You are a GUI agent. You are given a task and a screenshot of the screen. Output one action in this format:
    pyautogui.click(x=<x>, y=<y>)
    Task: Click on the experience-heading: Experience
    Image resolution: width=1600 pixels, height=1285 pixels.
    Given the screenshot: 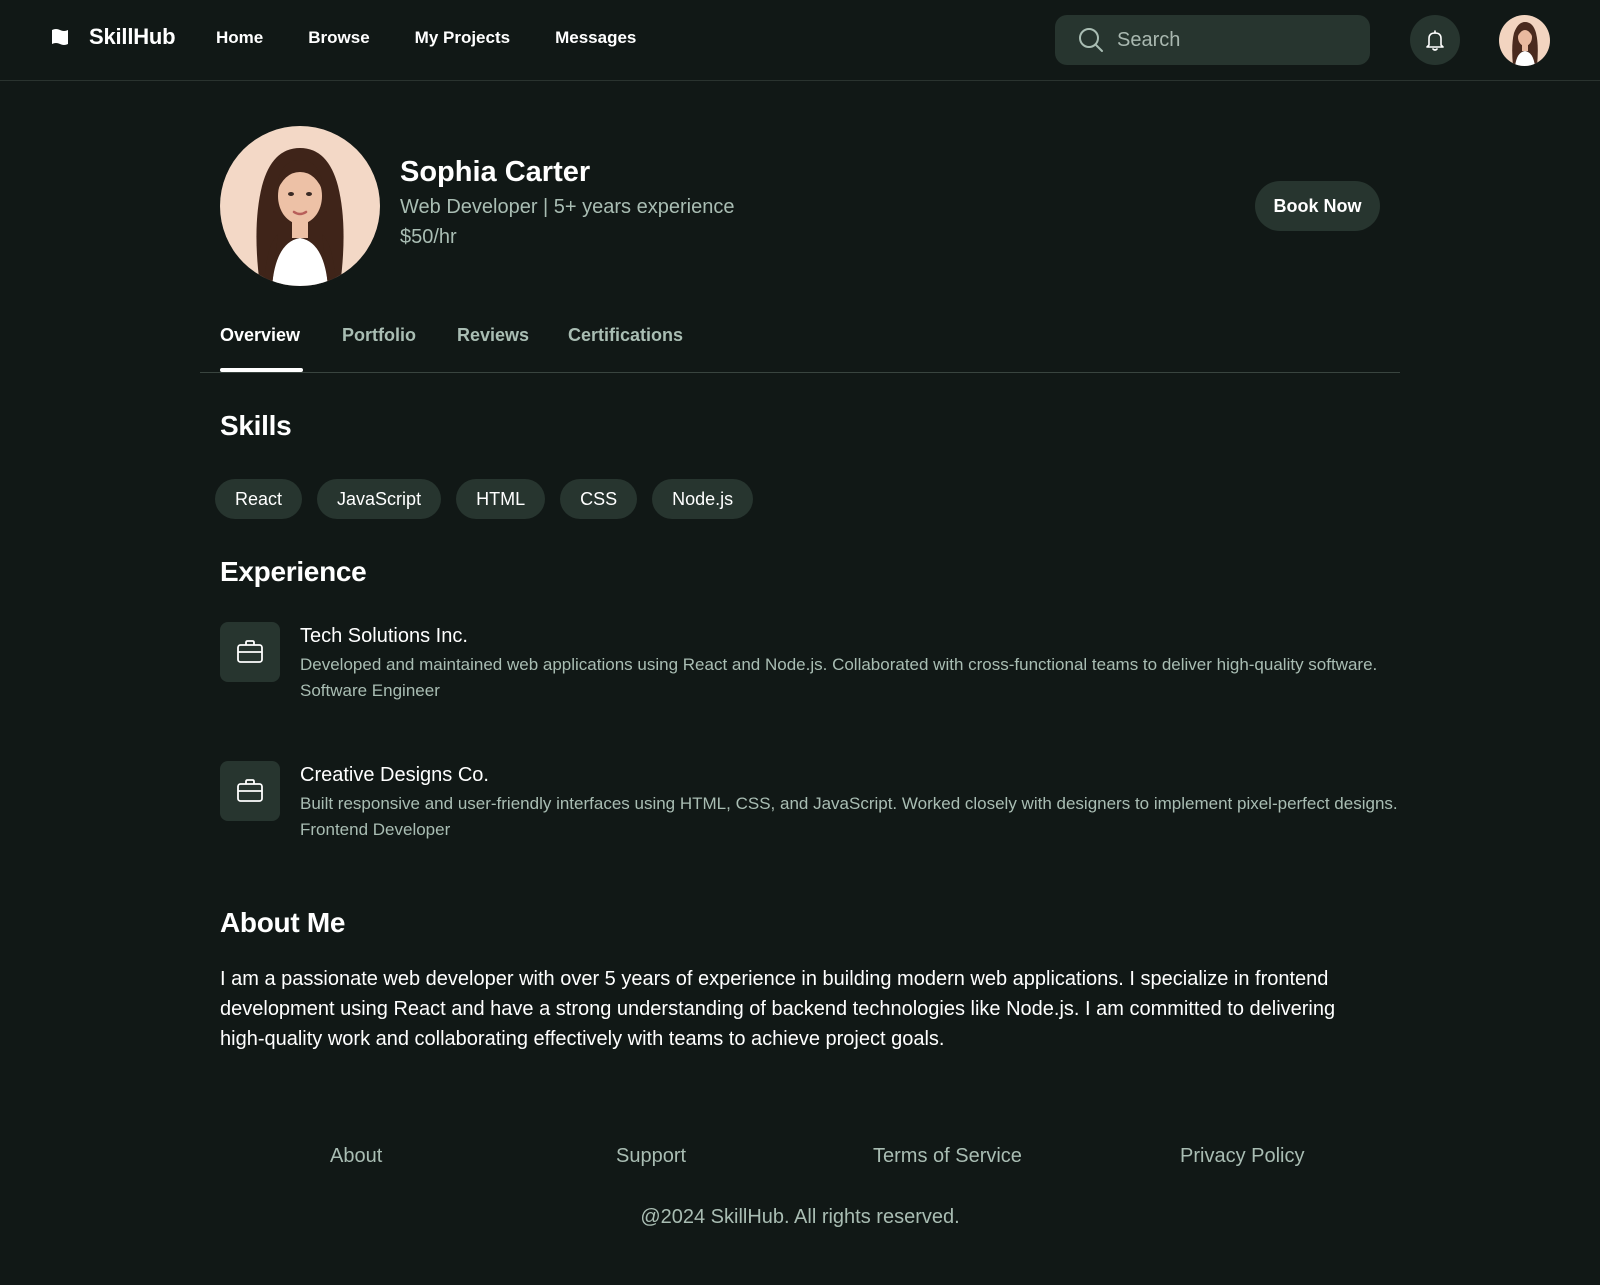 What is the action you would take?
    pyautogui.click(x=293, y=571)
    